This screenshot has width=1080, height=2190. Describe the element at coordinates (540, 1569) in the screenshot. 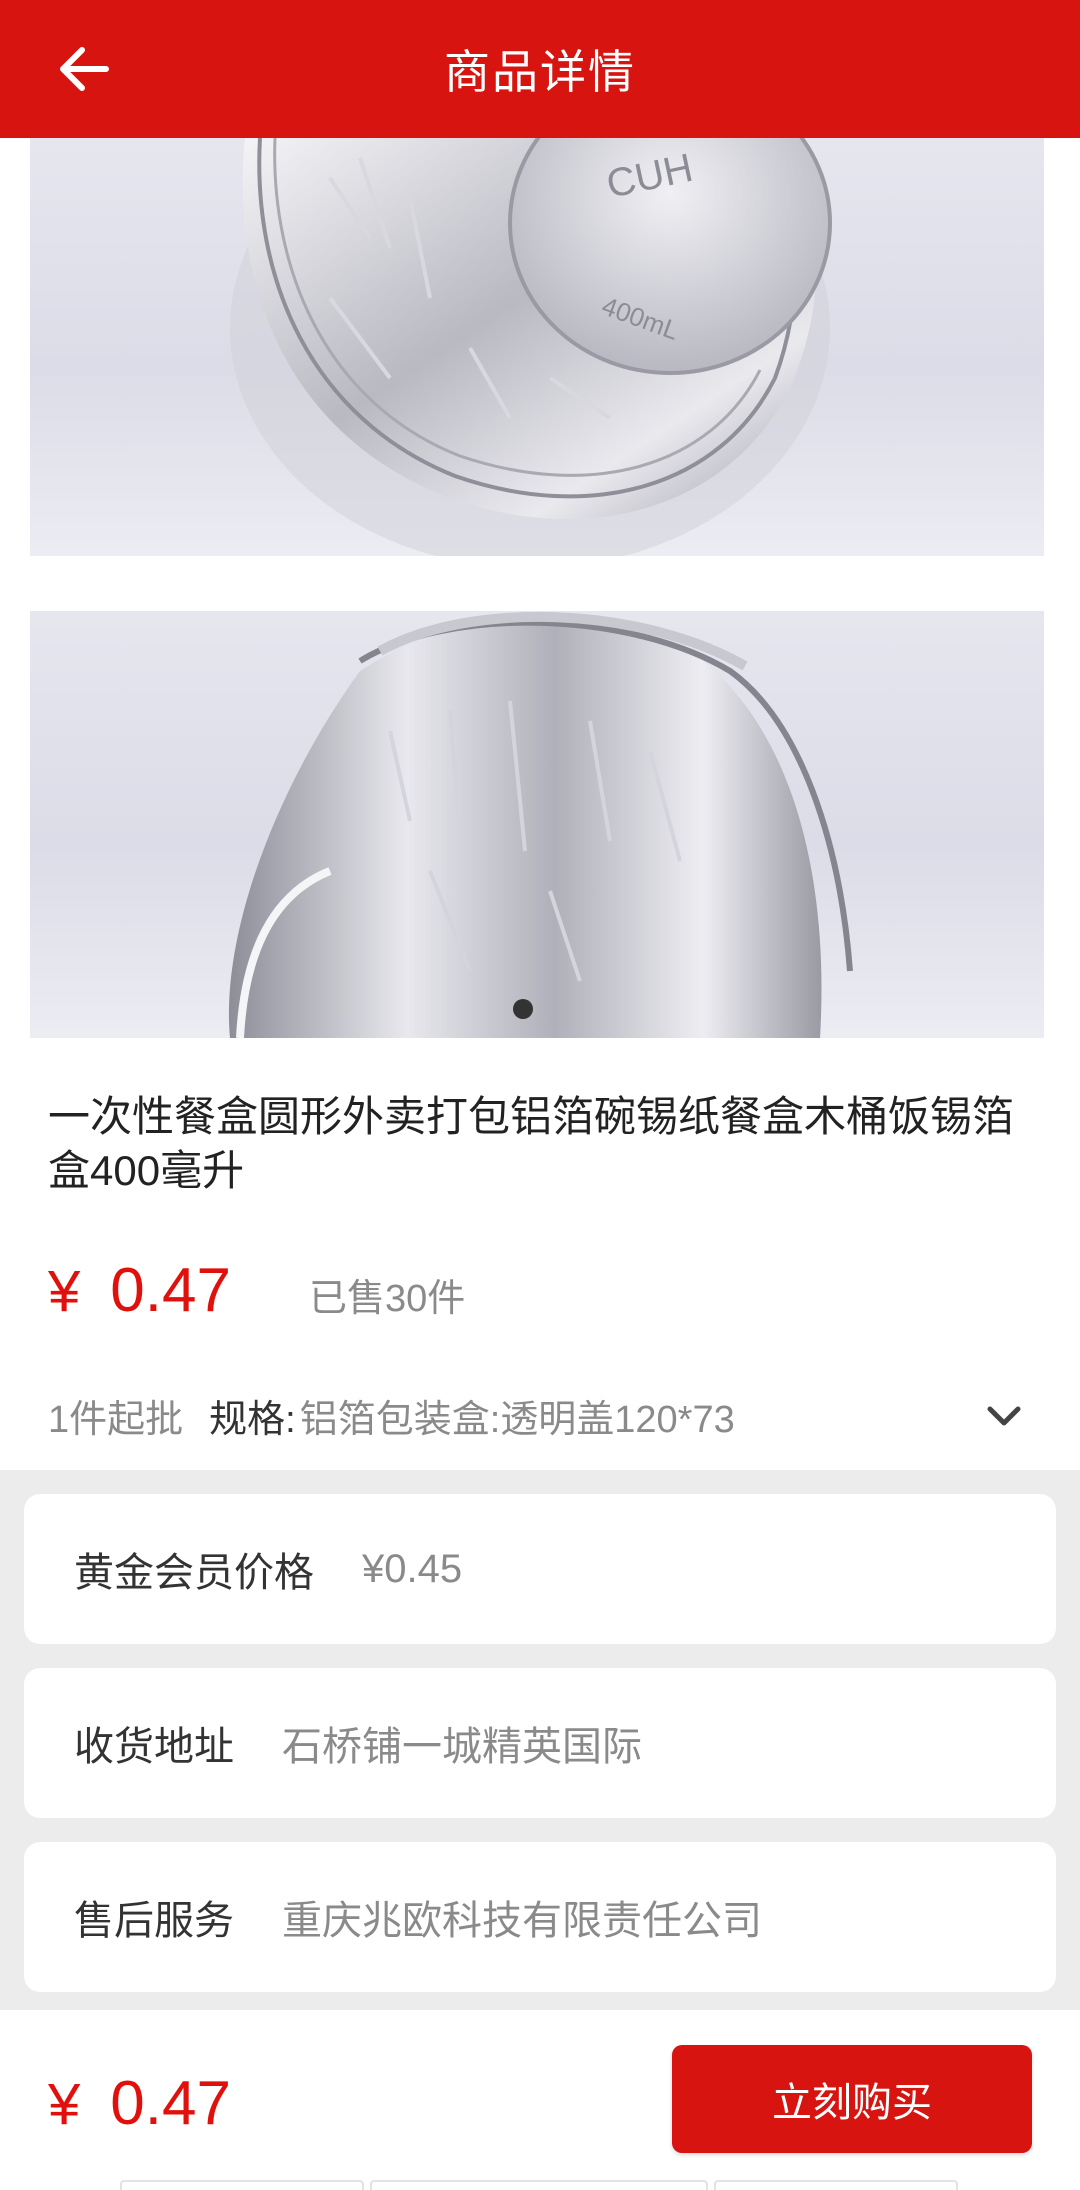

I see `member-price-card: 黄金会员价格 ¥0.45` at that location.